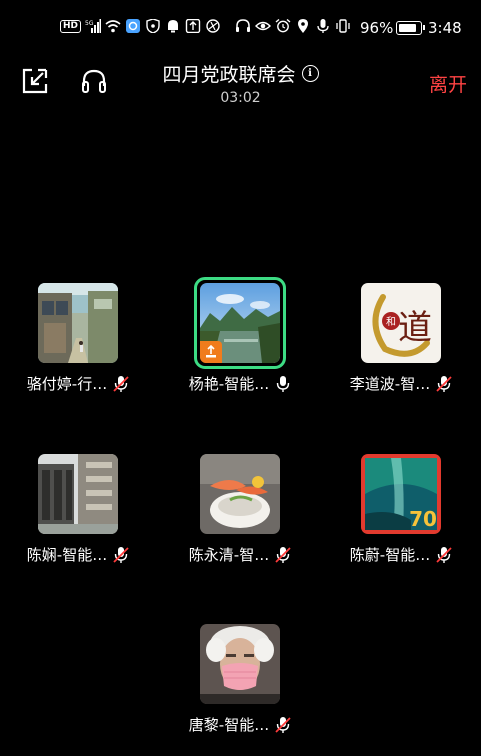  I want to click on location-icon, so click(303, 26).